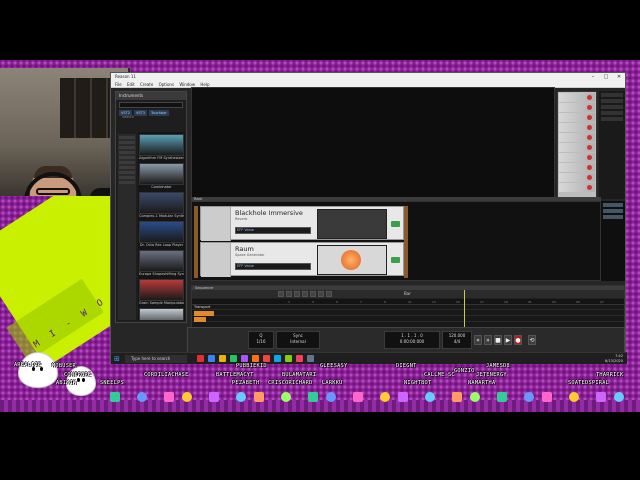 The width and height of the screenshot is (640, 480). Describe the element at coordinates (161, 263) in the screenshot. I see `browser-item: Europa Shapeshifting Synthesizer` at that location.